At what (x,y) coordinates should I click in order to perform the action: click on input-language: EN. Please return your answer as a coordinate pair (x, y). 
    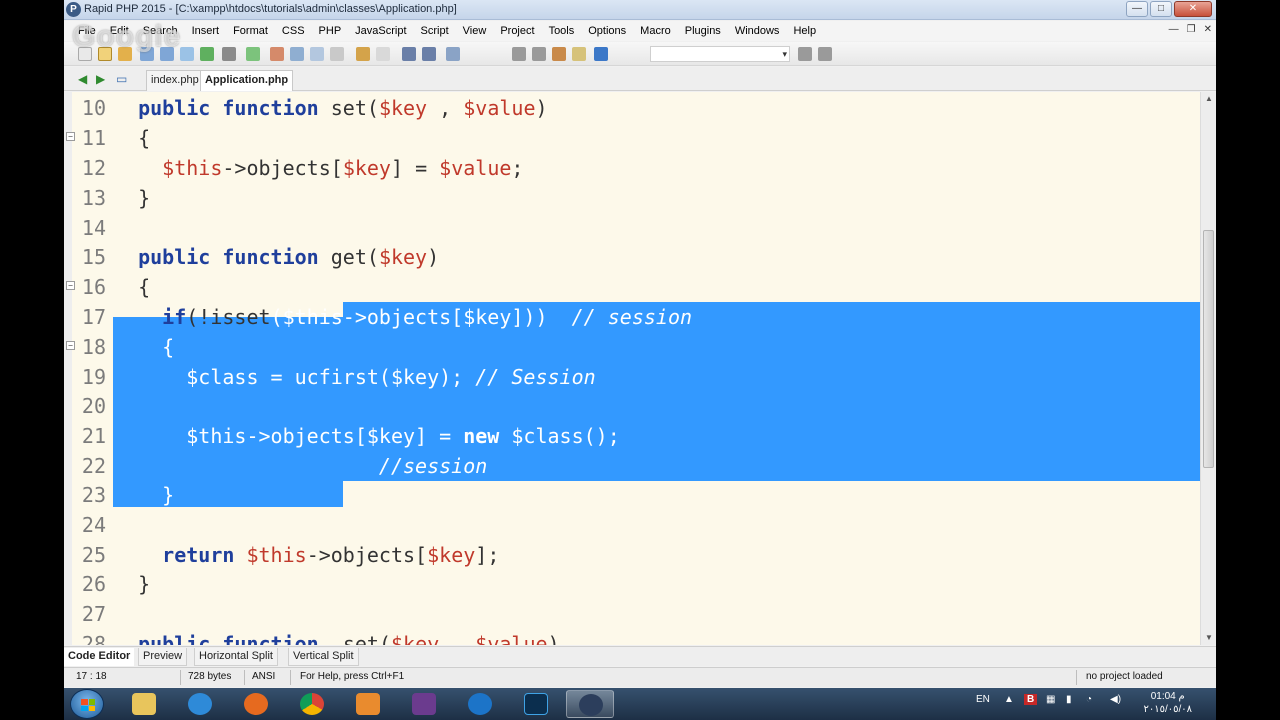
    Looking at the image, I should click on (983, 699).